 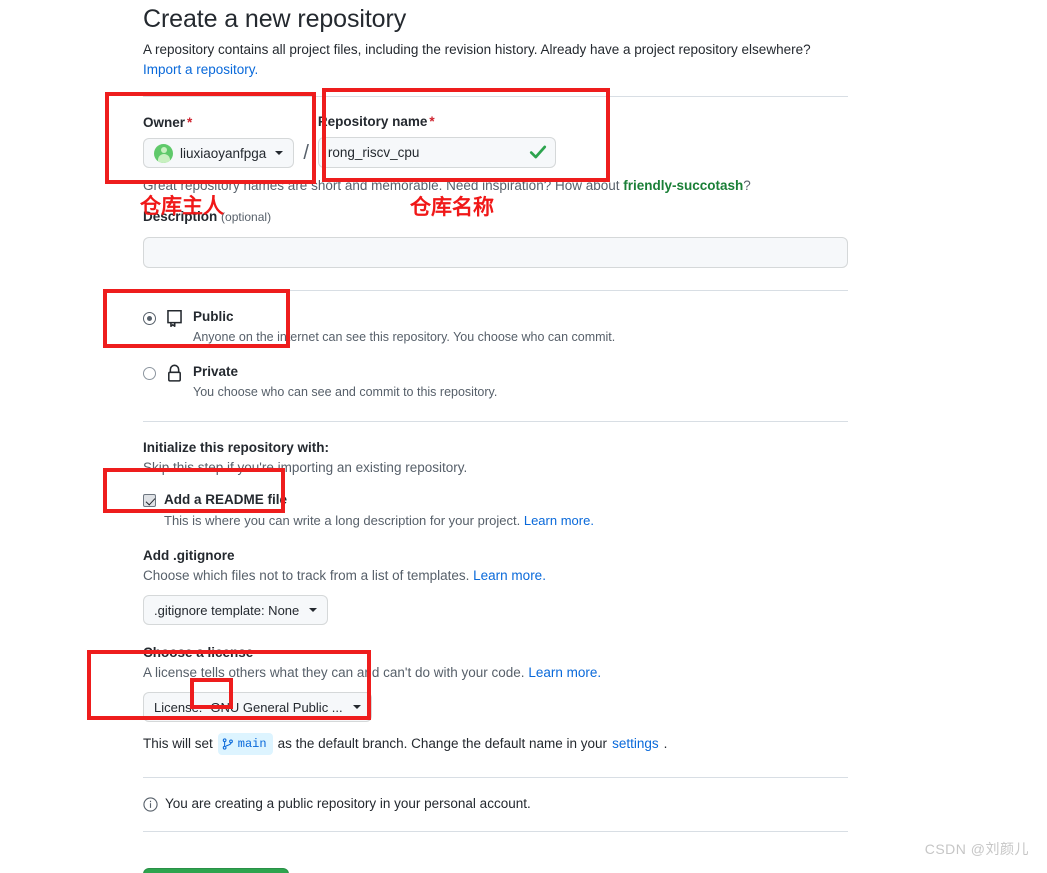 I want to click on repository-name-required-mark: *, so click(x=432, y=121).